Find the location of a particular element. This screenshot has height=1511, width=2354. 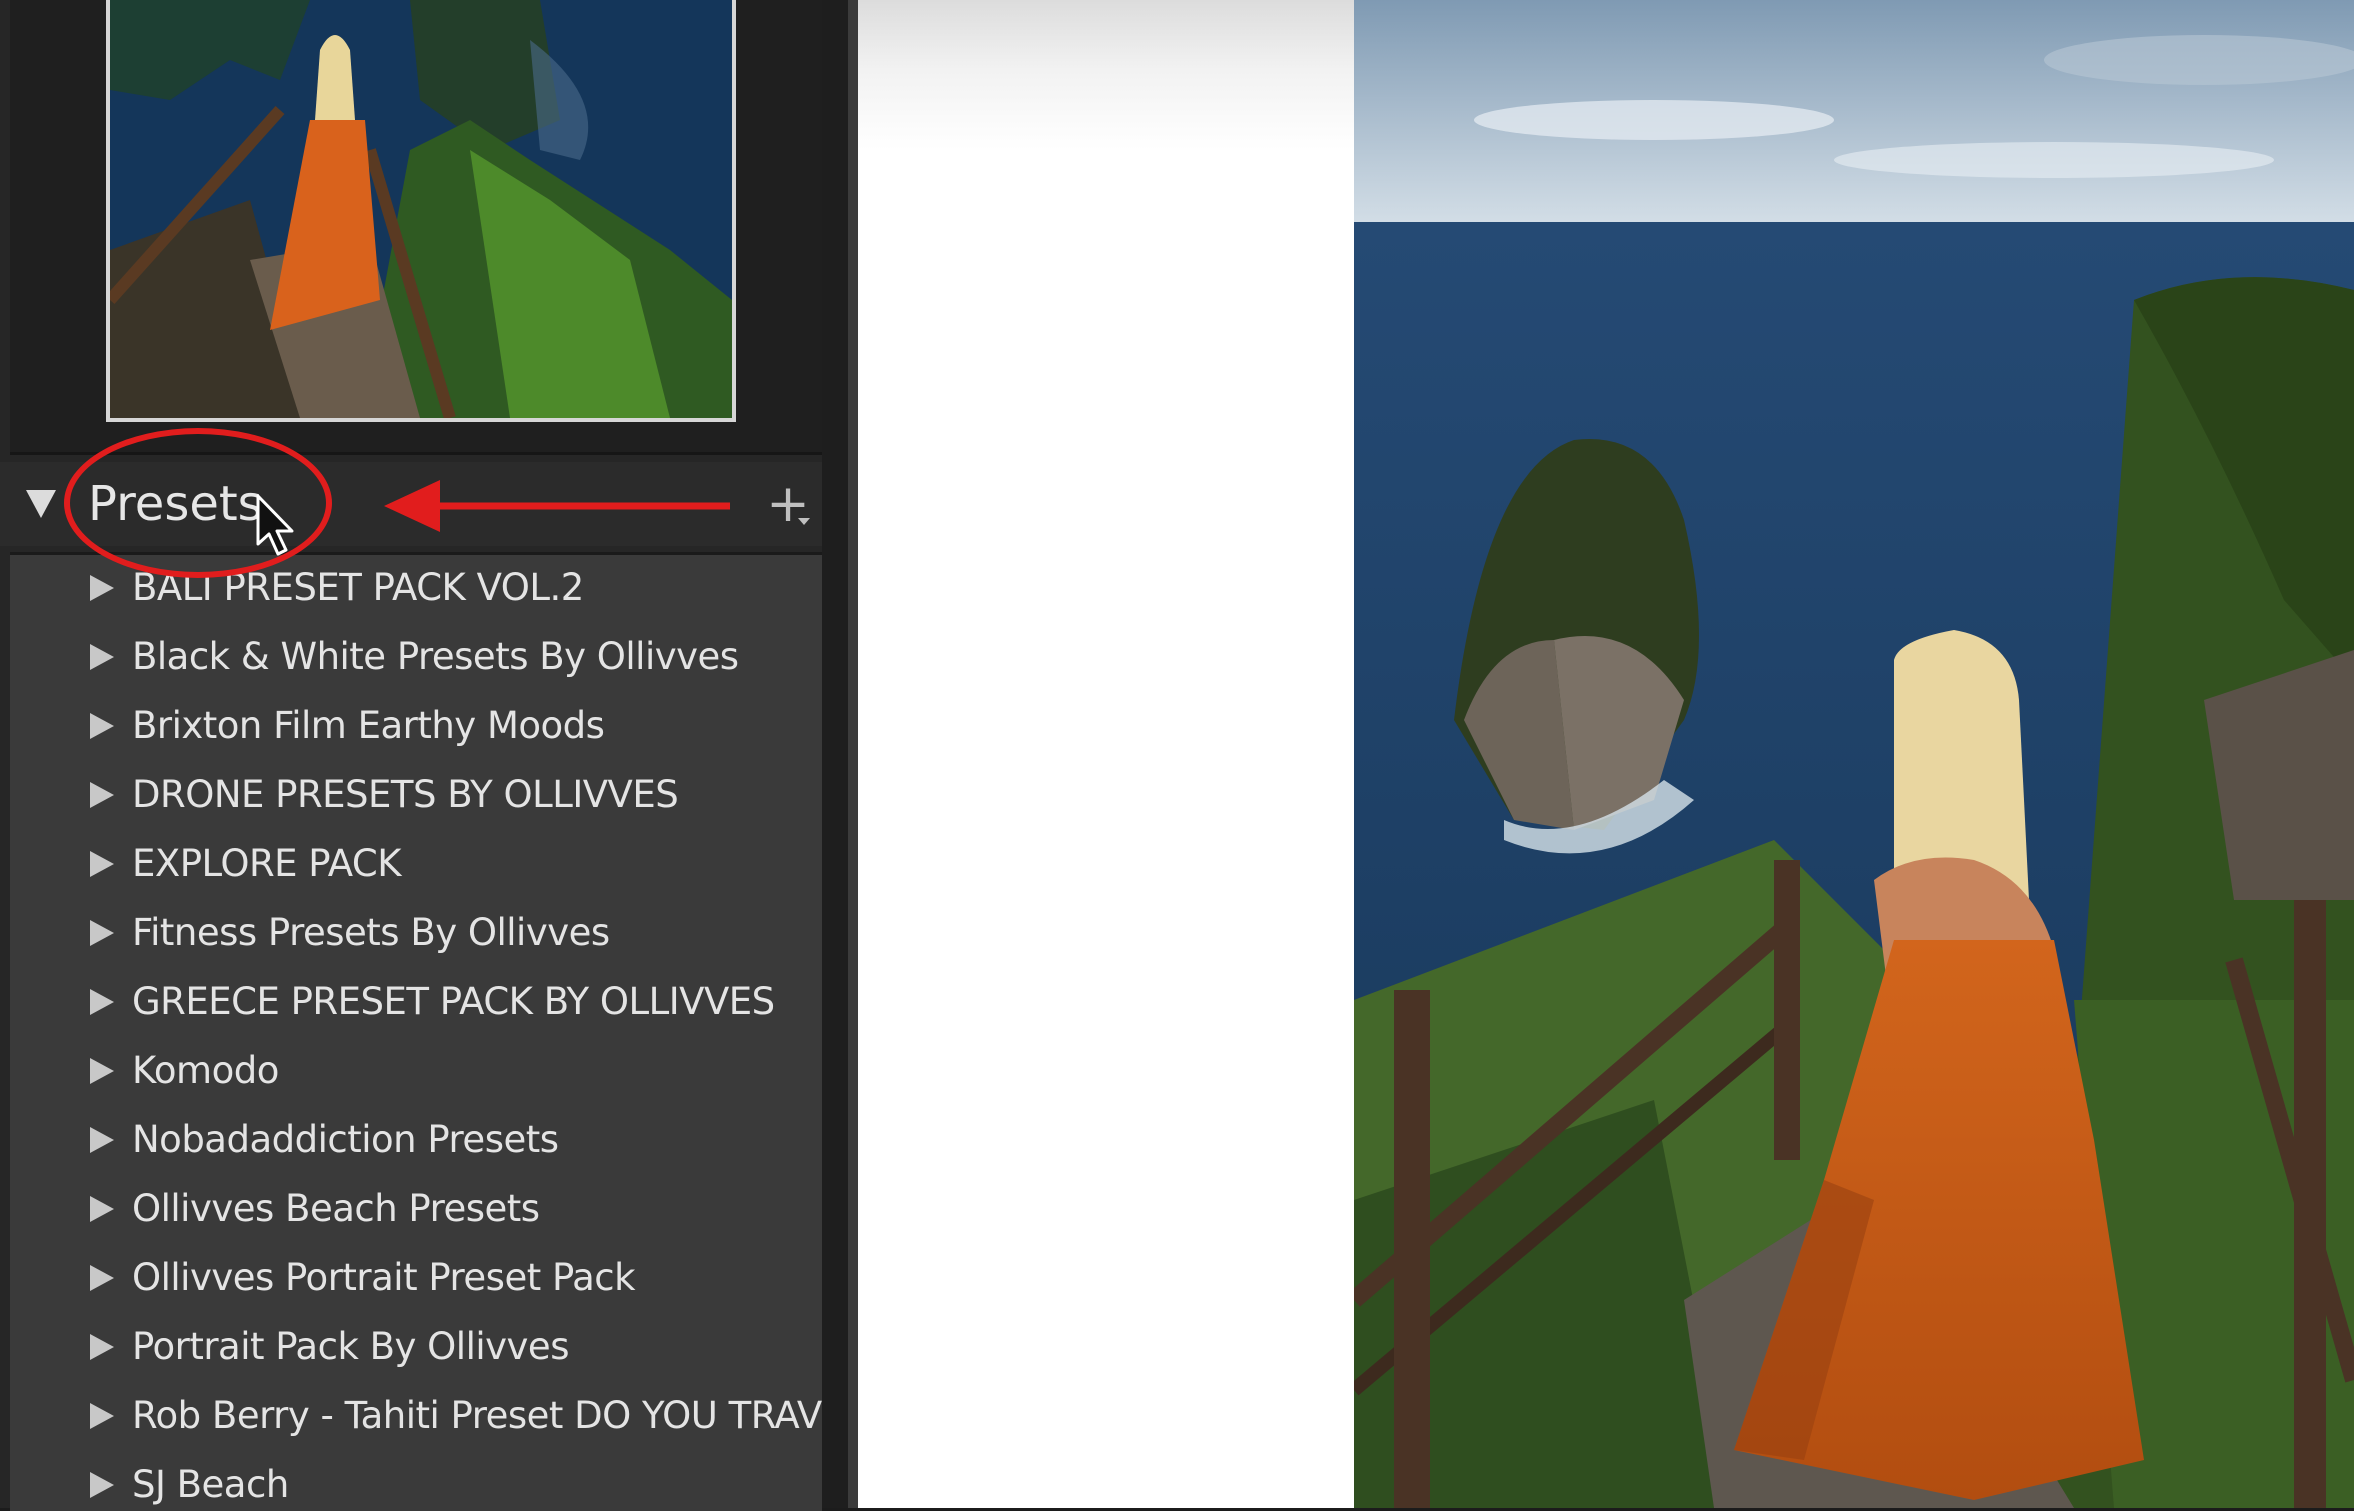

preset-folder-item: GREECE PRESET PACK BY OLLIVVES is located at coordinates (416, 1003).